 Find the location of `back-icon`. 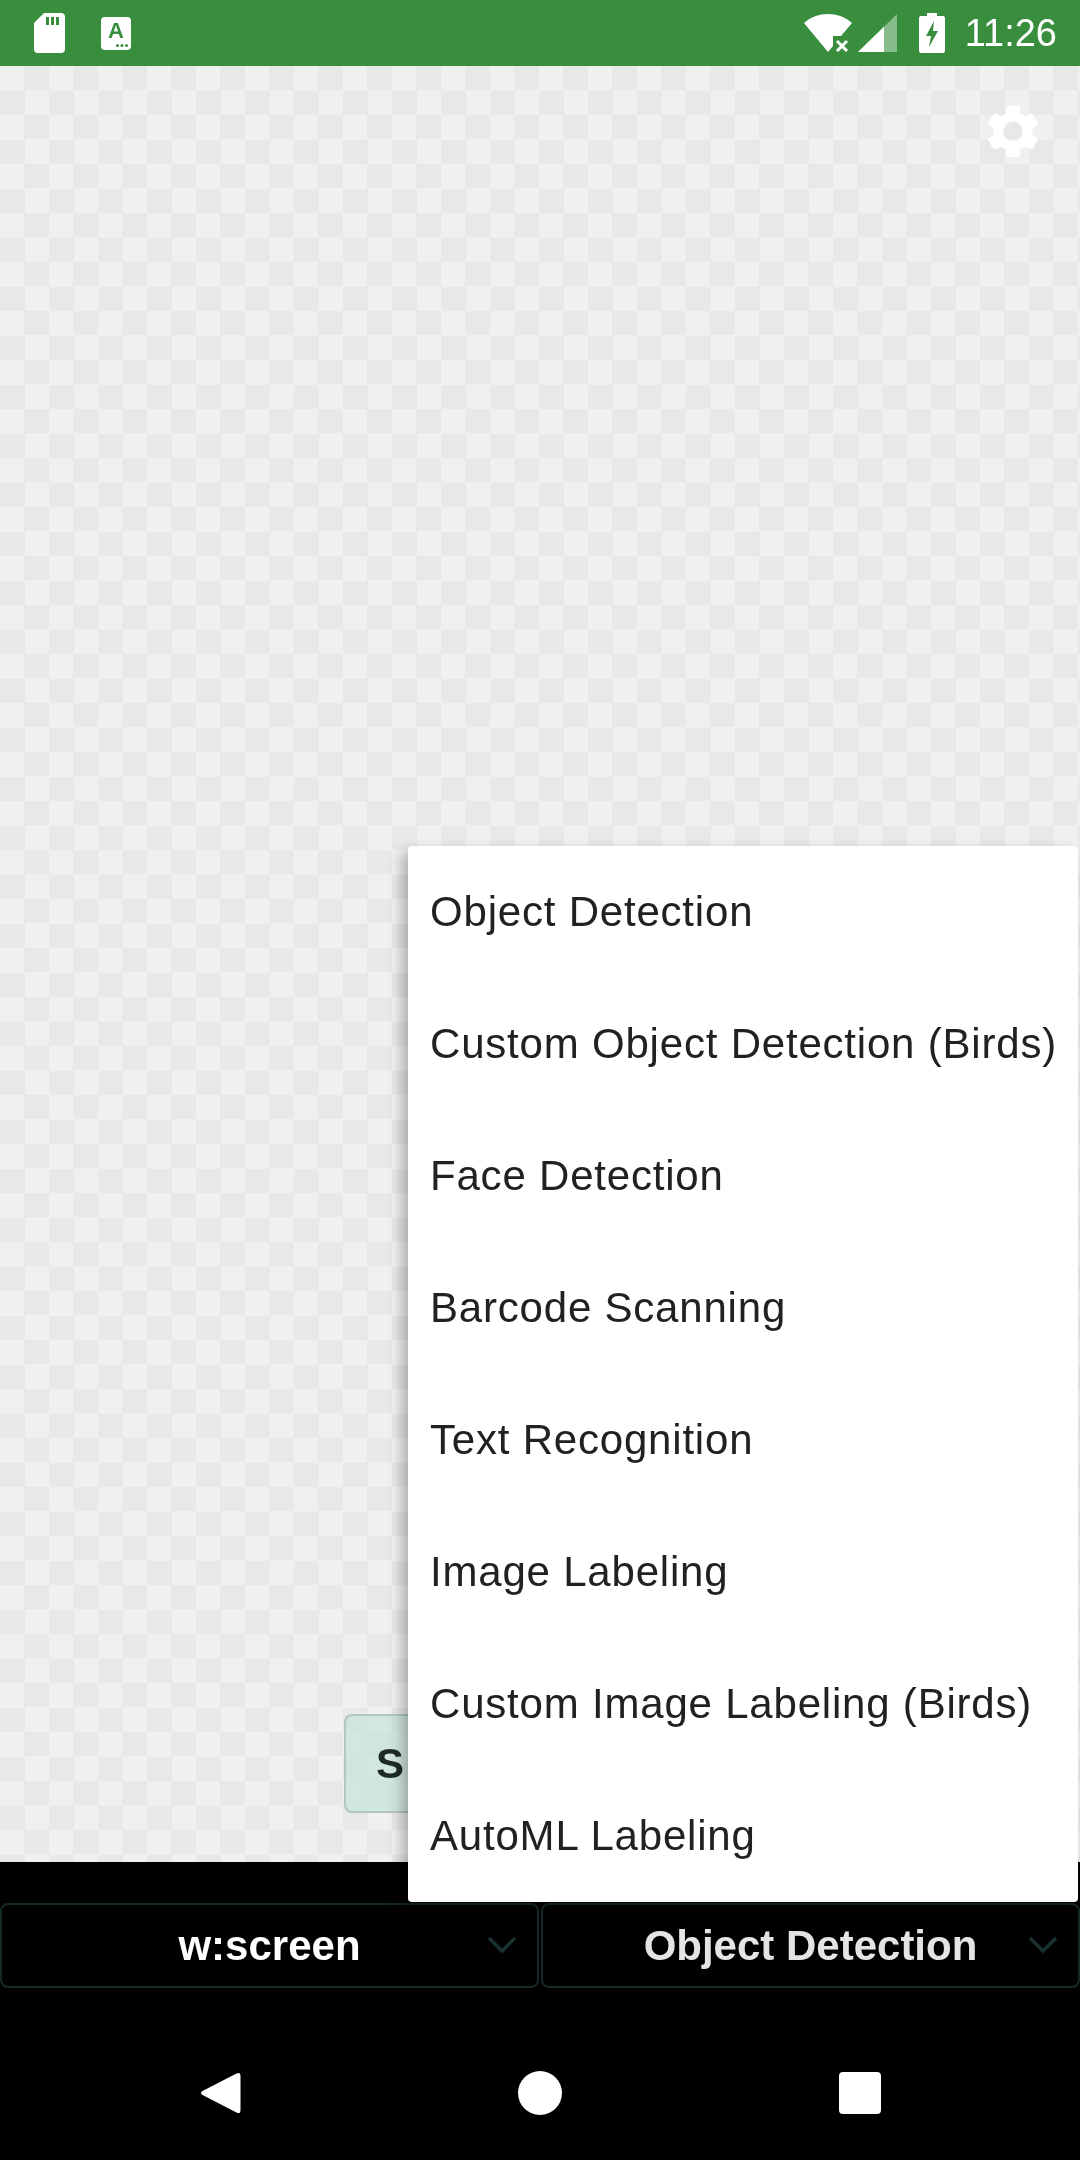

back-icon is located at coordinates (220, 2093).